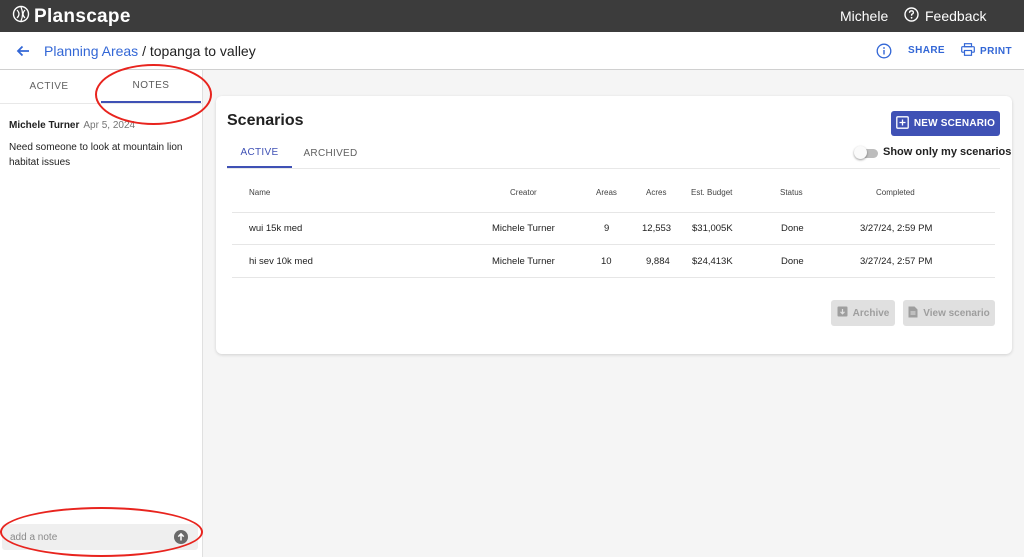 The width and height of the screenshot is (1024, 557). Describe the element at coordinates (896, 228) in the screenshot. I see `cell-completed: 3/27/24, 2:59 PM` at that location.